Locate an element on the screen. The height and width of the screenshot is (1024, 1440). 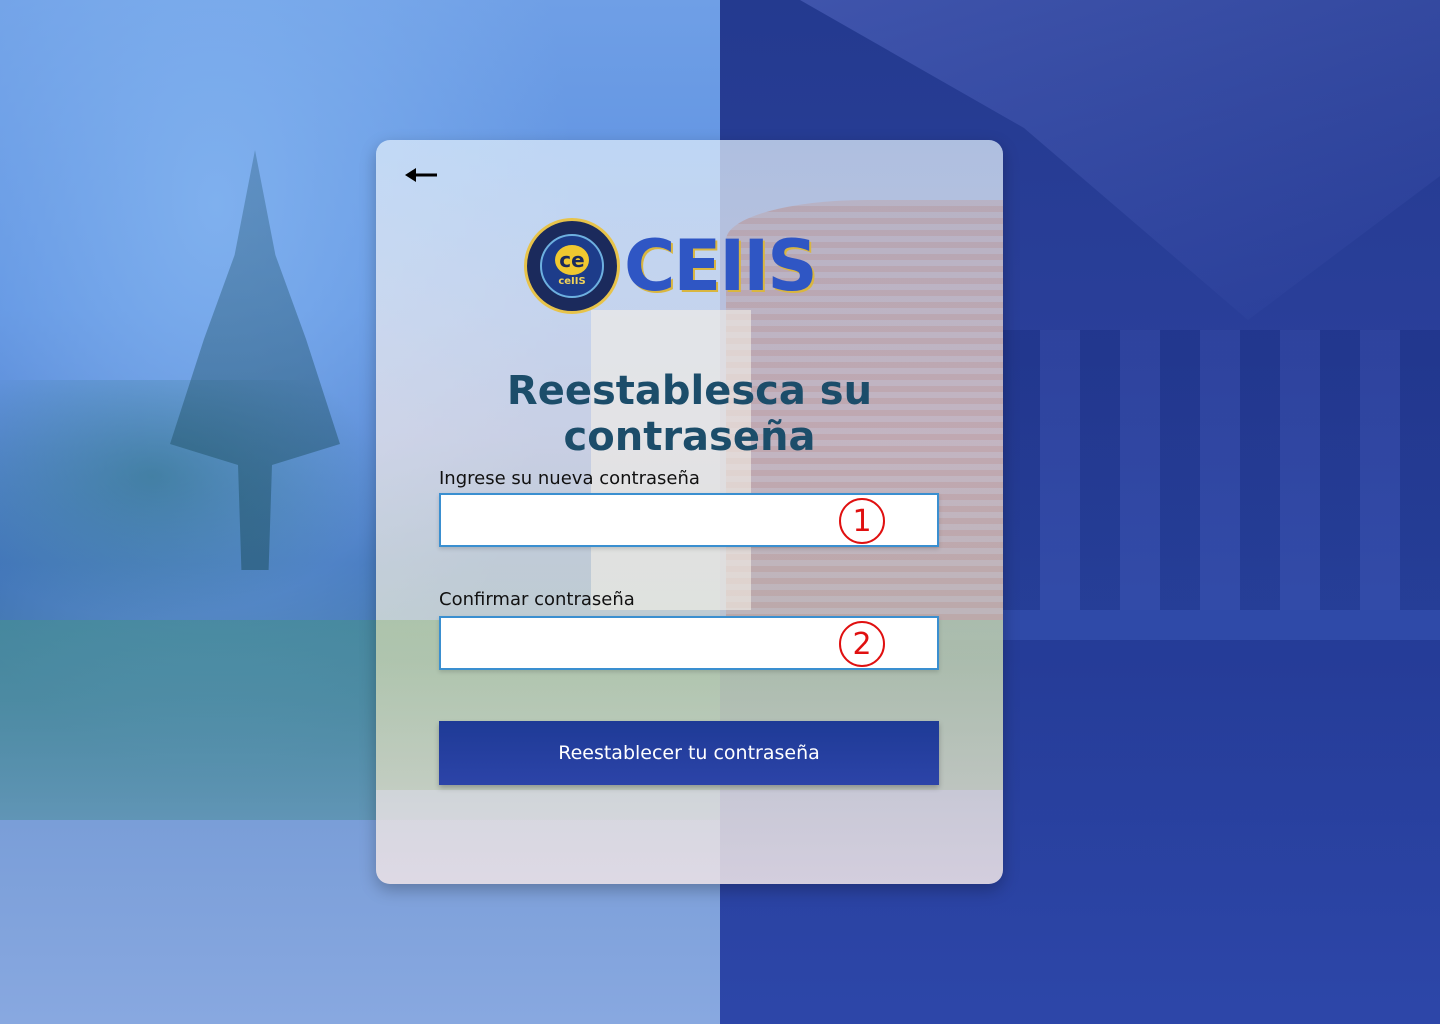
reset-password-button: Reestablecer tu contraseña is located at coordinates (689, 753).